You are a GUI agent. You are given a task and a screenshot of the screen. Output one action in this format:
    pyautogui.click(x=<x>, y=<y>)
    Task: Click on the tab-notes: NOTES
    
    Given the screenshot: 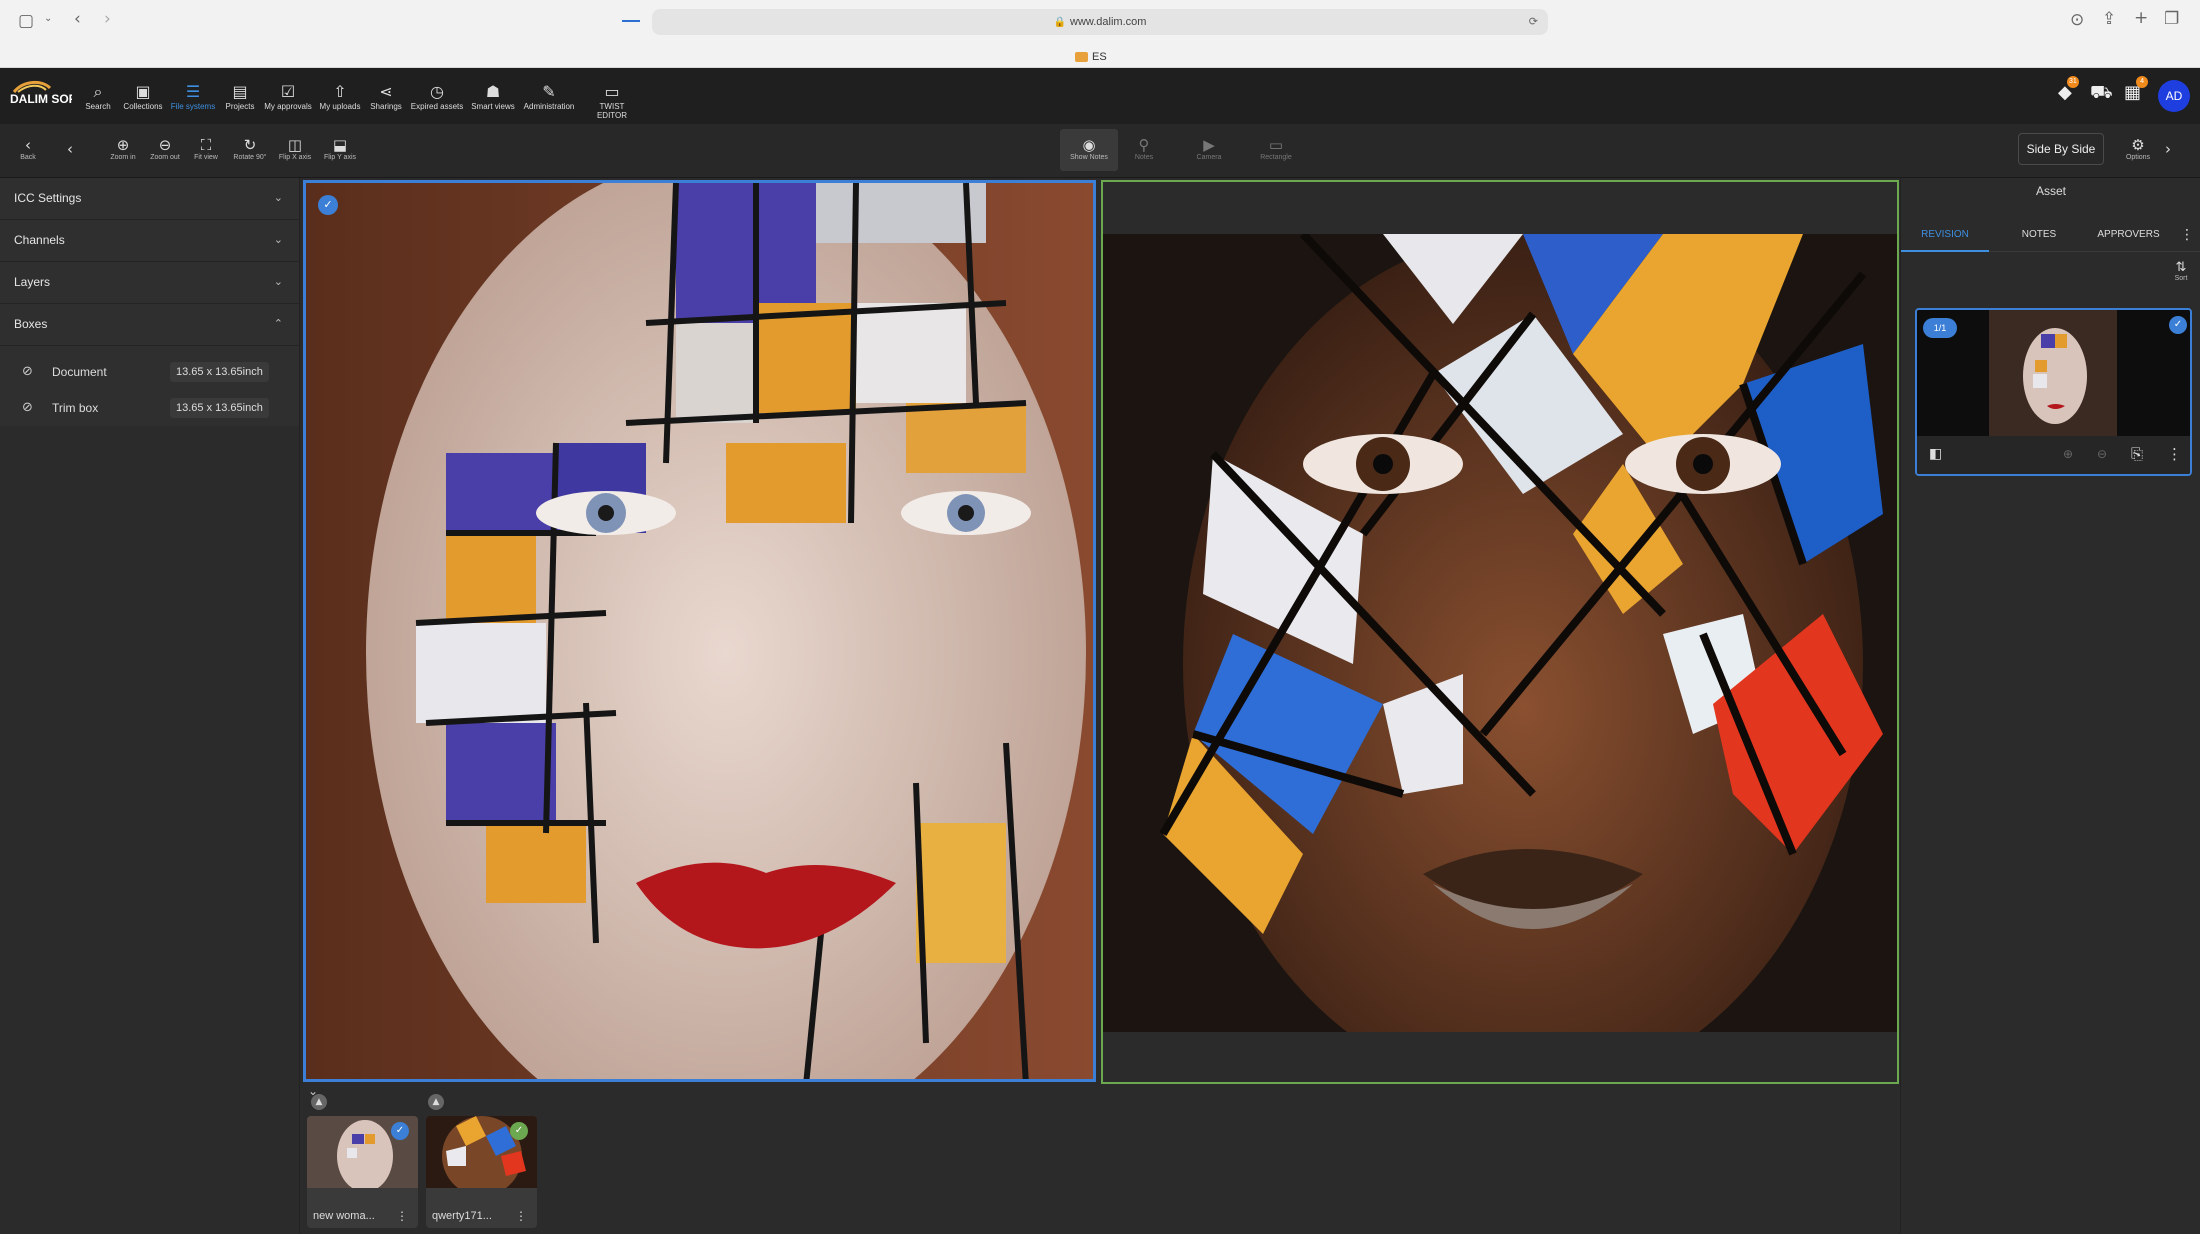 What is the action you would take?
    pyautogui.click(x=2039, y=235)
    